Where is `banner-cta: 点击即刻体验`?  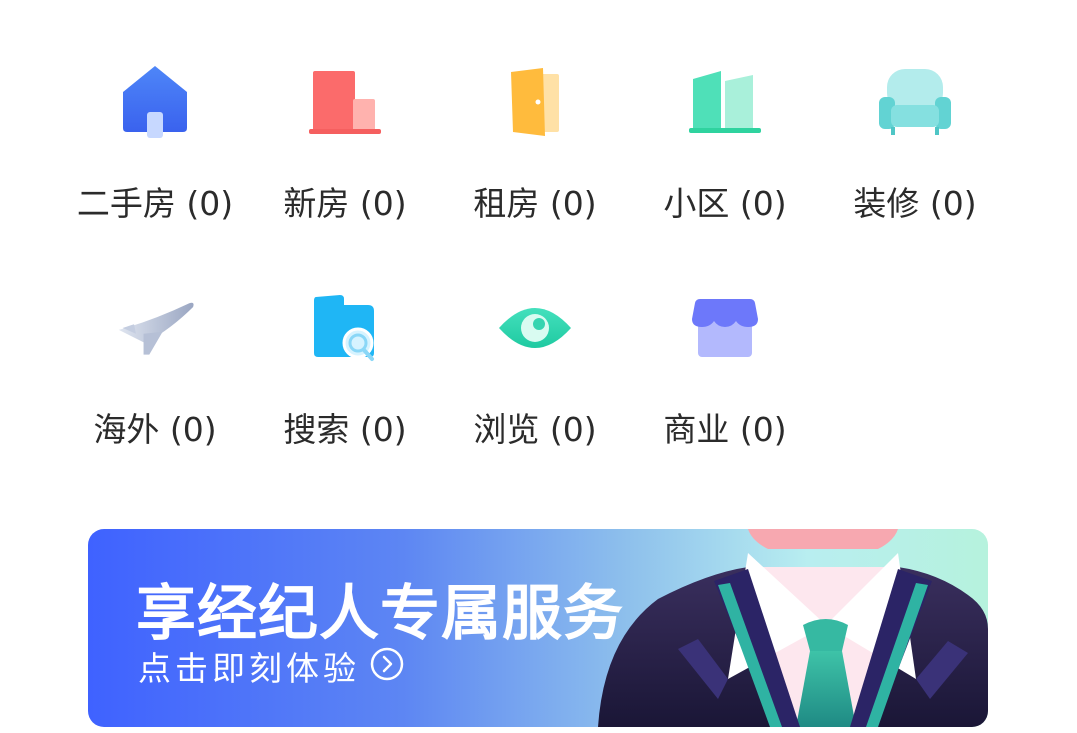 banner-cta: 点击即刻体验 is located at coordinates (271, 668).